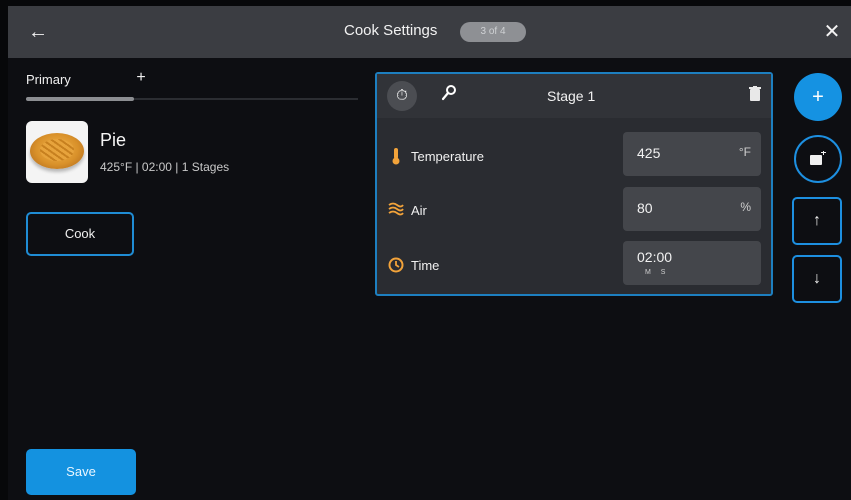 The image size is (851, 500). Describe the element at coordinates (81, 472) in the screenshot. I see `save-button: Save` at that location.